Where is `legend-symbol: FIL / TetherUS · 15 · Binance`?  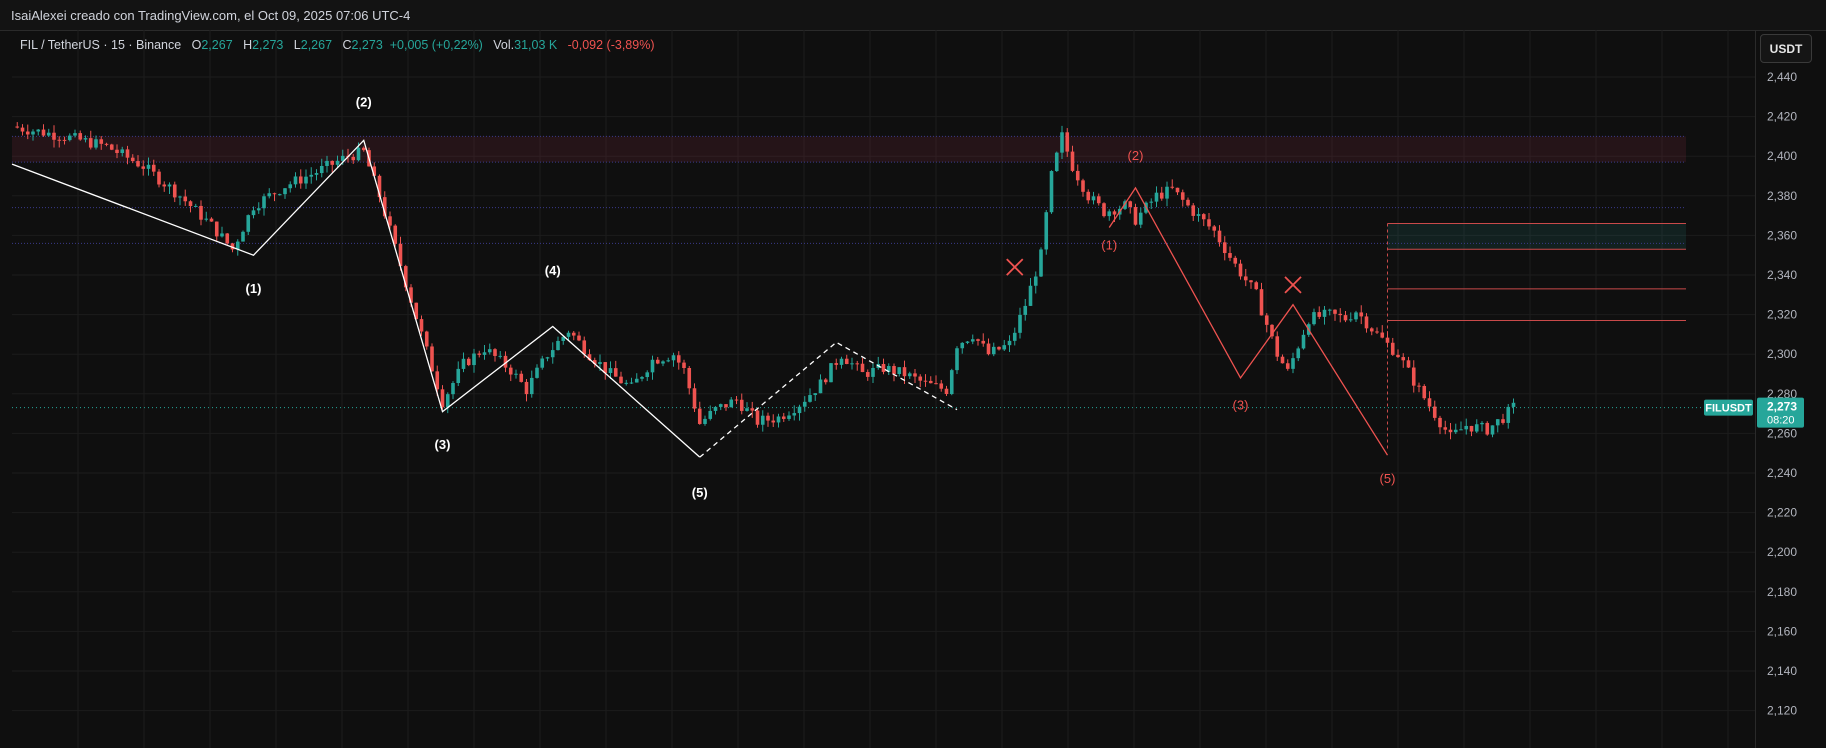 legend-symbol: FIL / TetherUS · 15 · Binance is located at coordinates (100, 45).